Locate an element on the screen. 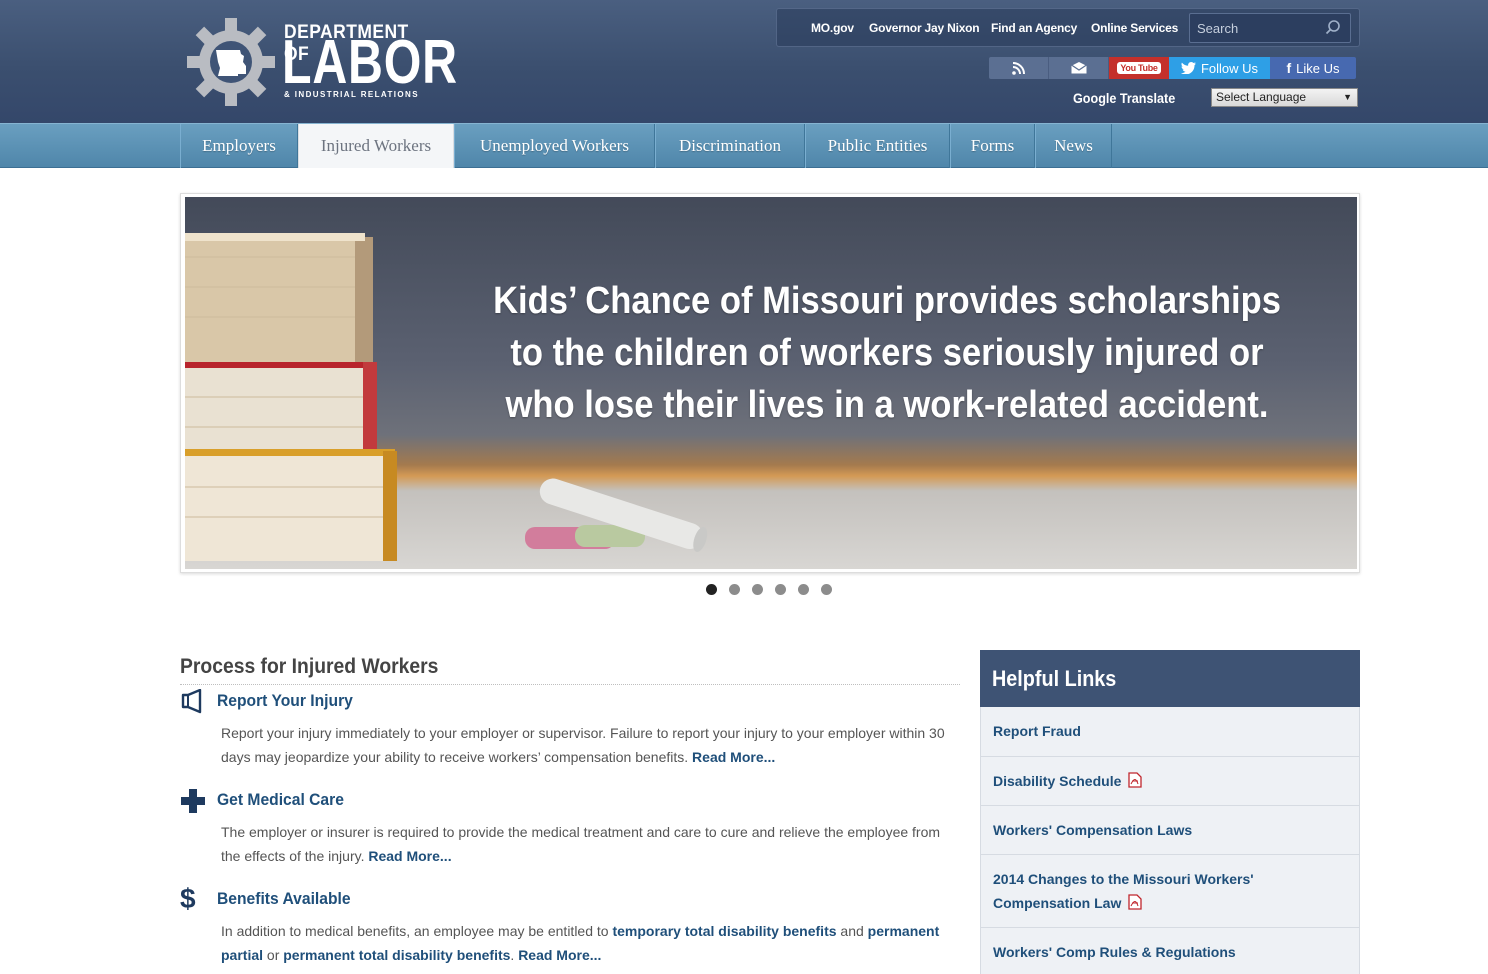 This screenshot has height=974, width=1488. nav-discrimination: Discrimination is located at coordinates (730, 146).